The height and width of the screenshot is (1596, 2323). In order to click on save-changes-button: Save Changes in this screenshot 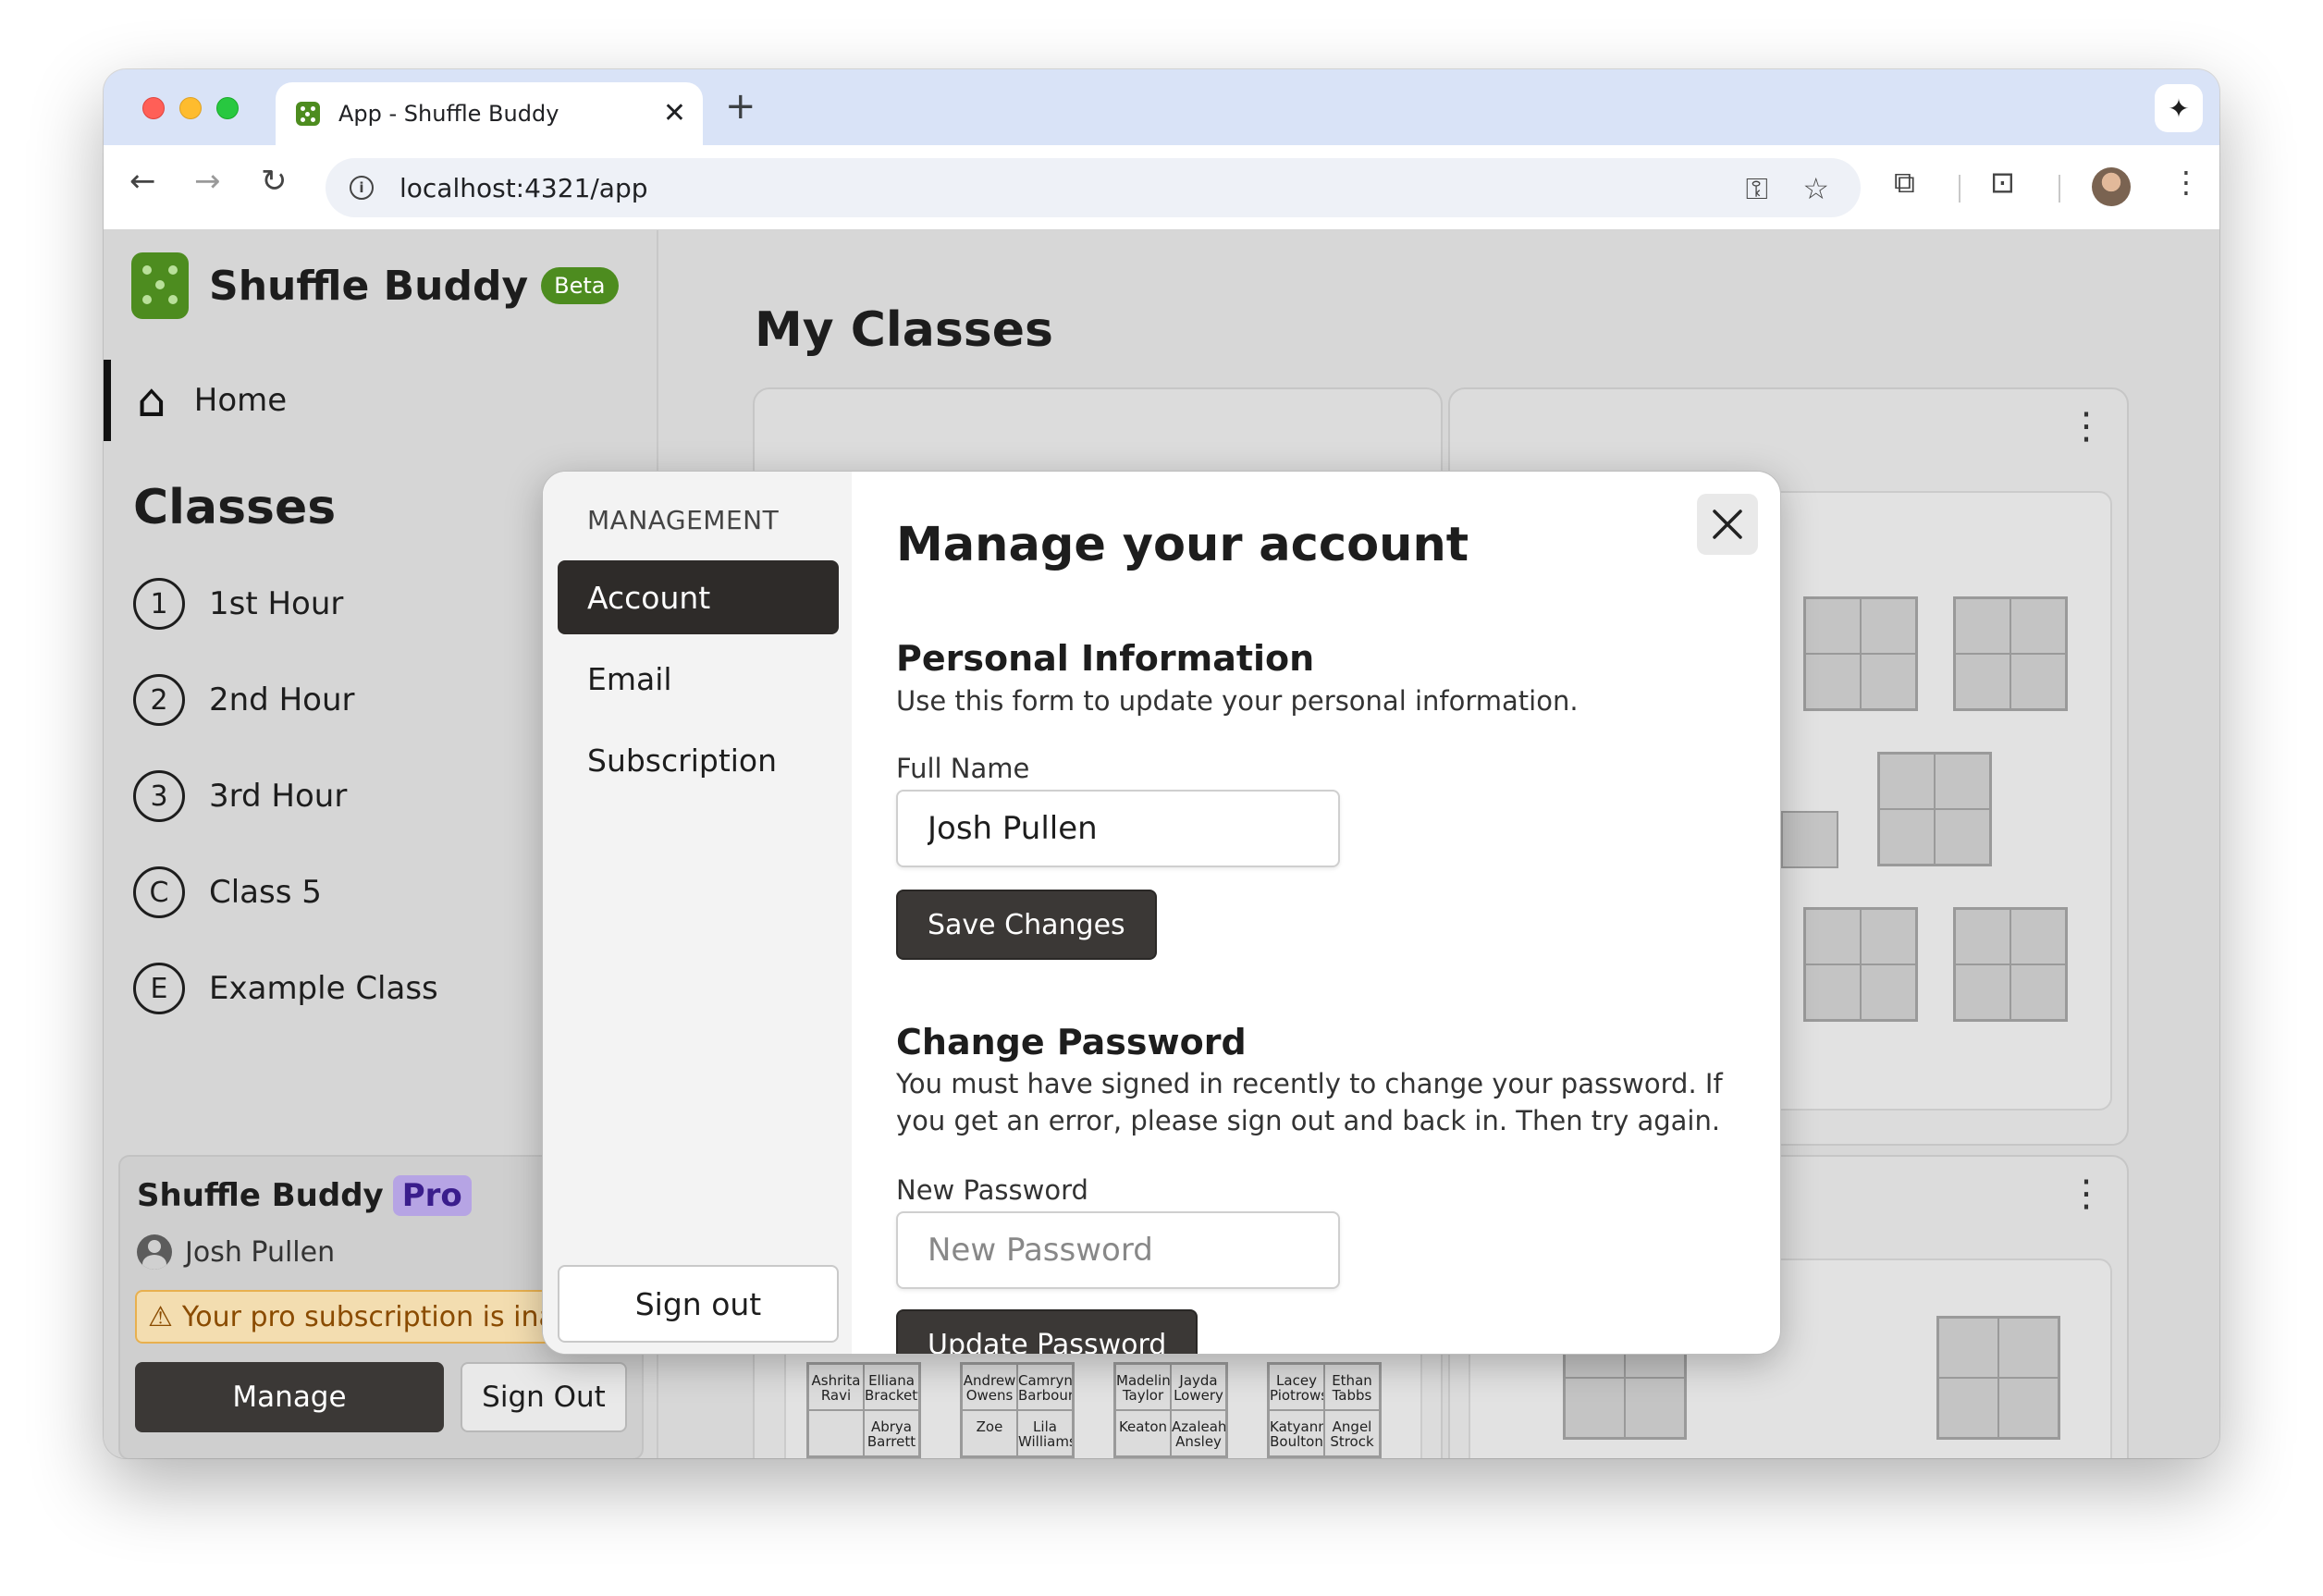, I will do `click(1026, 925)`.